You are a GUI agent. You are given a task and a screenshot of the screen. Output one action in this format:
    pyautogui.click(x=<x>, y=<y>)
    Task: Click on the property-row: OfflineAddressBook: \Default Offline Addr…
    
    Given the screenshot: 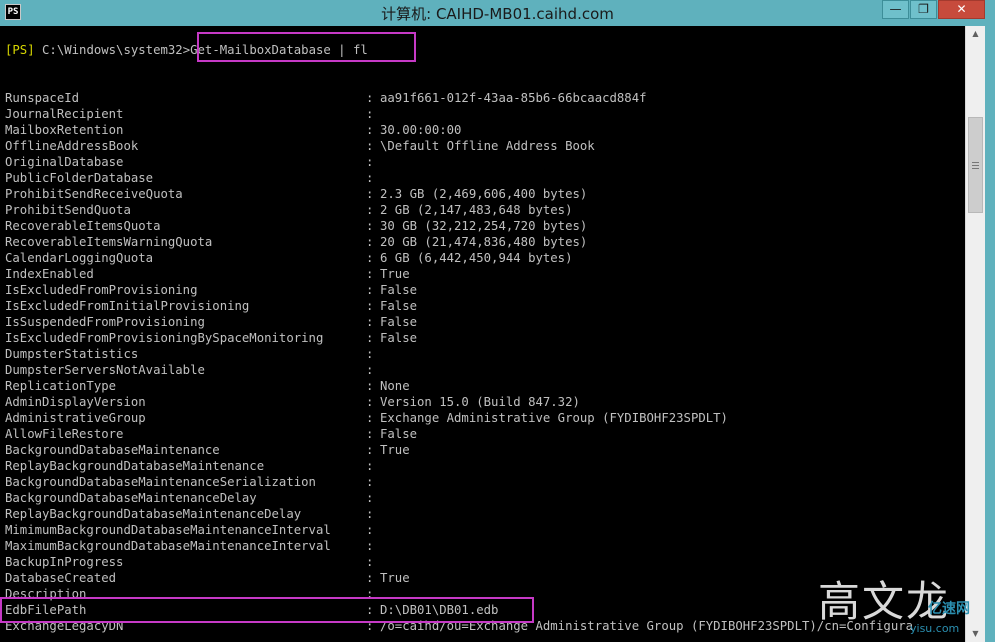 What is the action you would take?
    pyautogui.click(x=300, y=146)
    